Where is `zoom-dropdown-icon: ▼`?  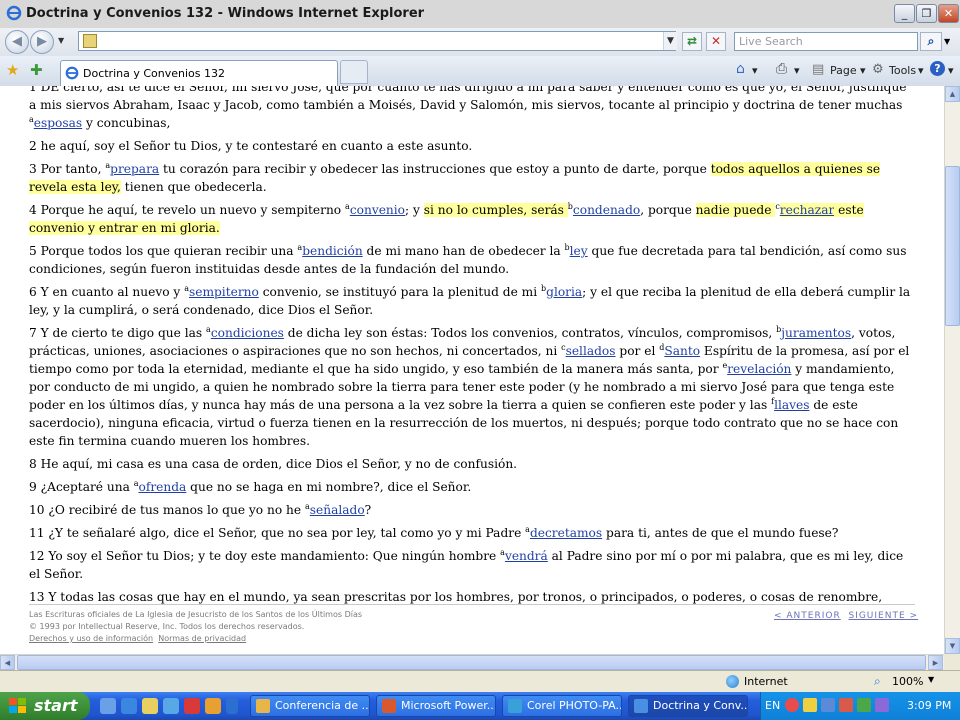 zoom-dropdown-icon: ▼ is located at coordinates (931, 679).